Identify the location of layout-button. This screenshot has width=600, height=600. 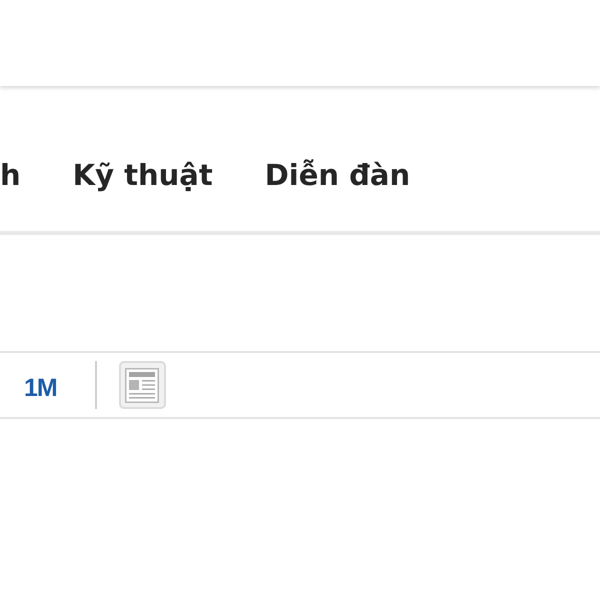
(142, 385).